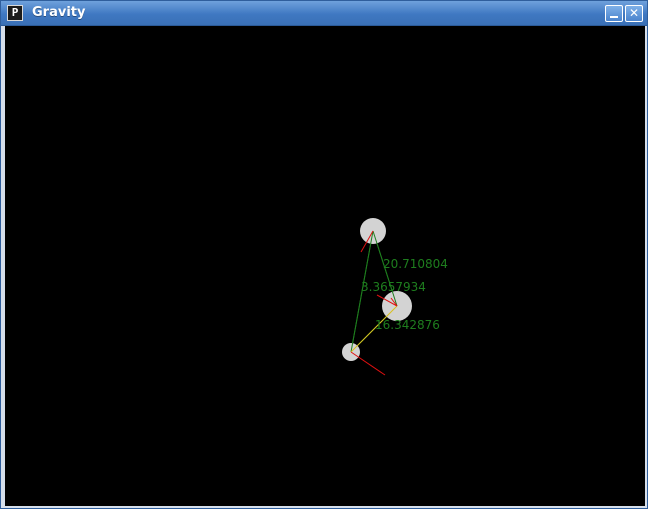 This screenshot has width=648, height=509. What do you see at coordinates (324, 13) in the screenshot?
I see `title-bar: P Gravity ✕` at bounding box center [324, 13].